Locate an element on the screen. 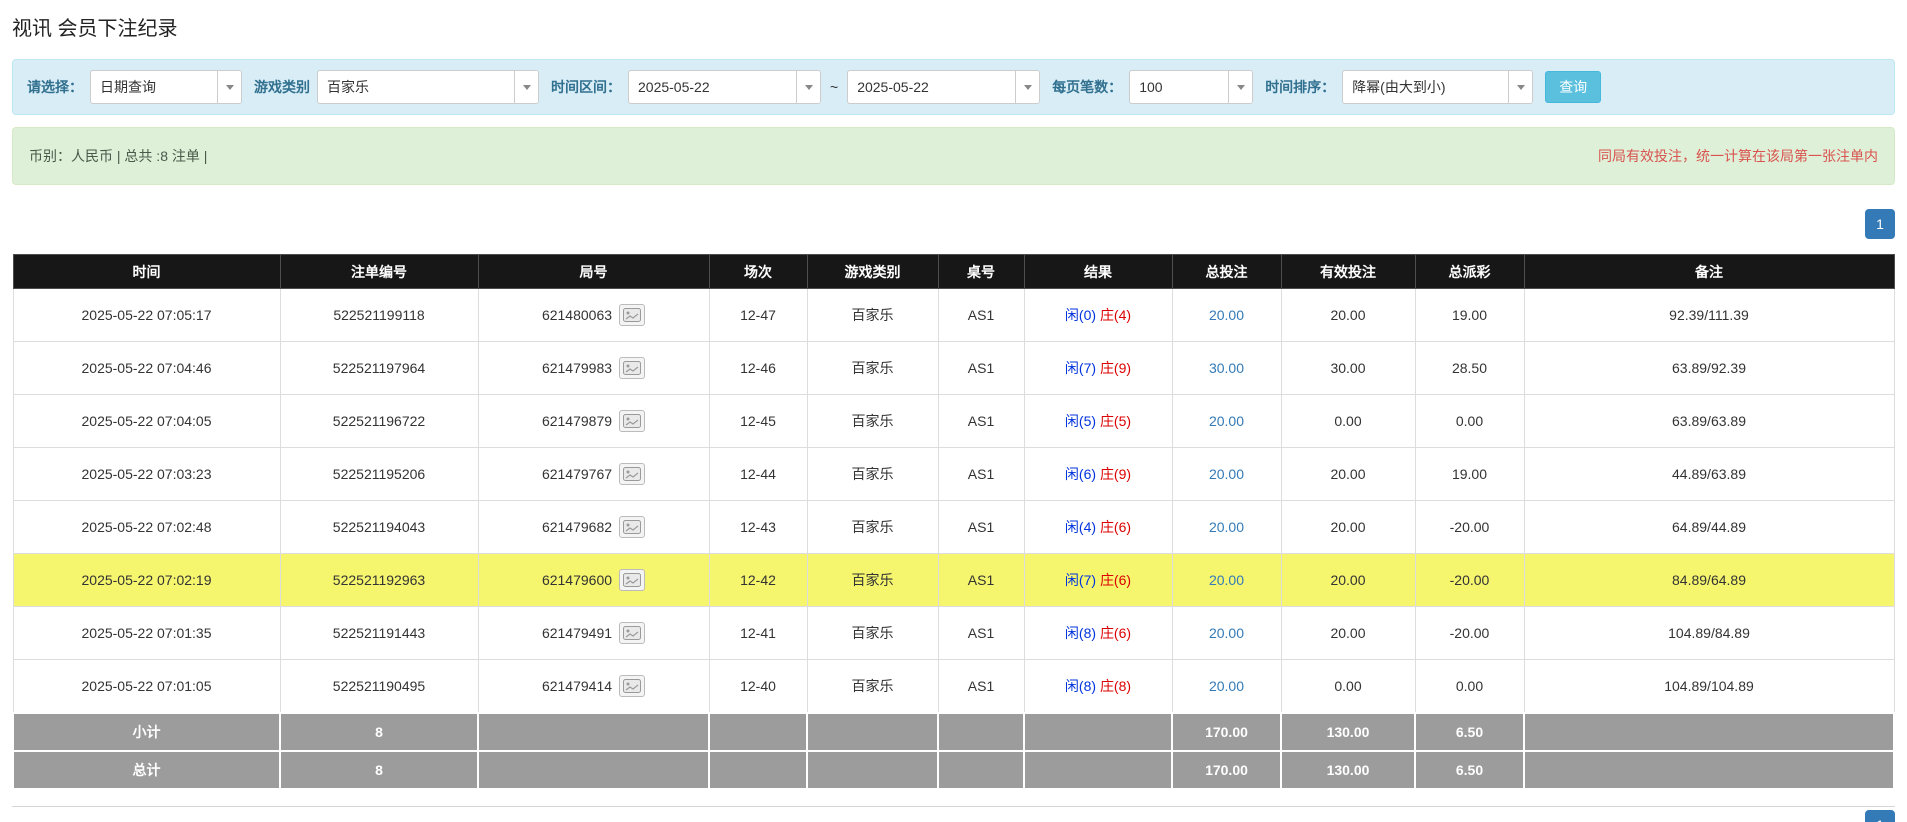 The height and width of the screenshot is (822, 1907). page-button-1: 1 is located at coordinates (1880, 224).